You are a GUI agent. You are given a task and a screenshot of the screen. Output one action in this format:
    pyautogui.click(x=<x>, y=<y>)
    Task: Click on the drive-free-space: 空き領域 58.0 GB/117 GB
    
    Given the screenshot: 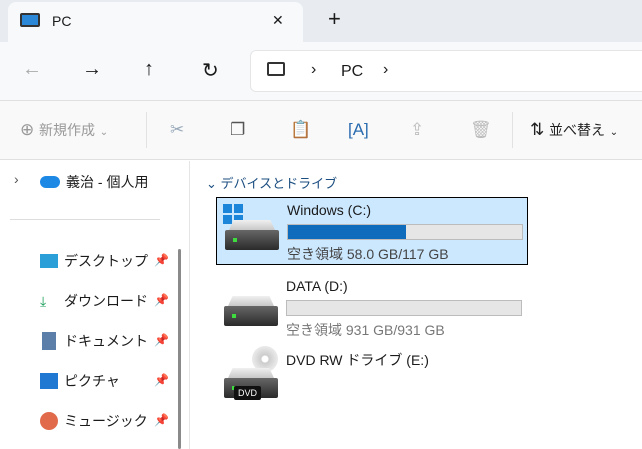 What is the action you would take?
    pyautogui.click(x=368, y=254)
    